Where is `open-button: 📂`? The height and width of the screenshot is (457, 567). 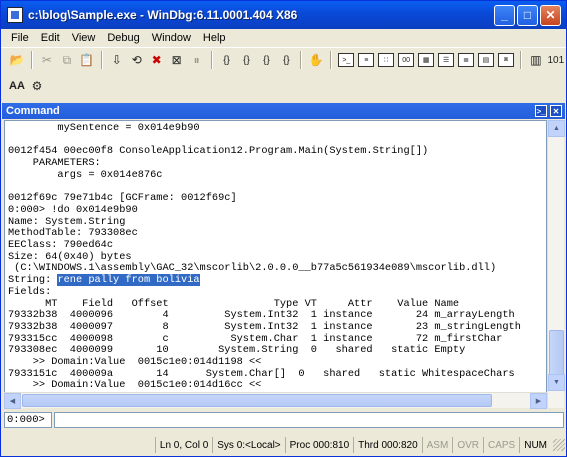 open-button: 📂 is located at coordinates (17, 60).